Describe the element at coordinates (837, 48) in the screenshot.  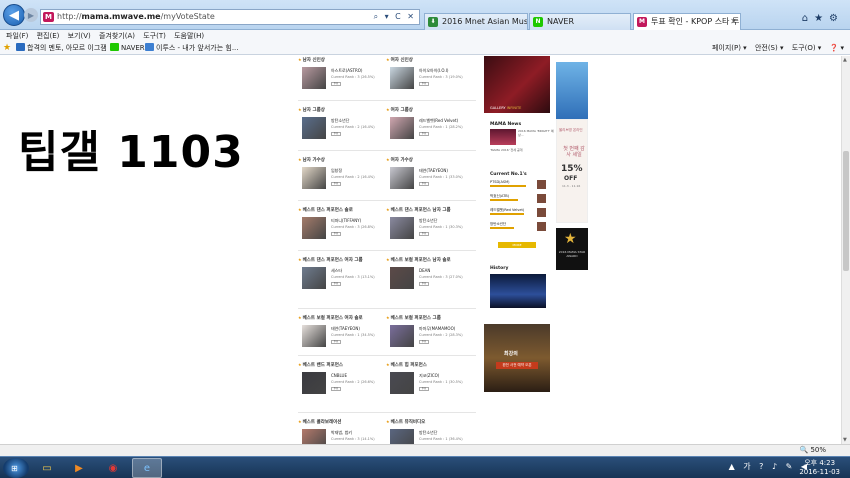
I see `help-icon: ❓ ▾` at that location.